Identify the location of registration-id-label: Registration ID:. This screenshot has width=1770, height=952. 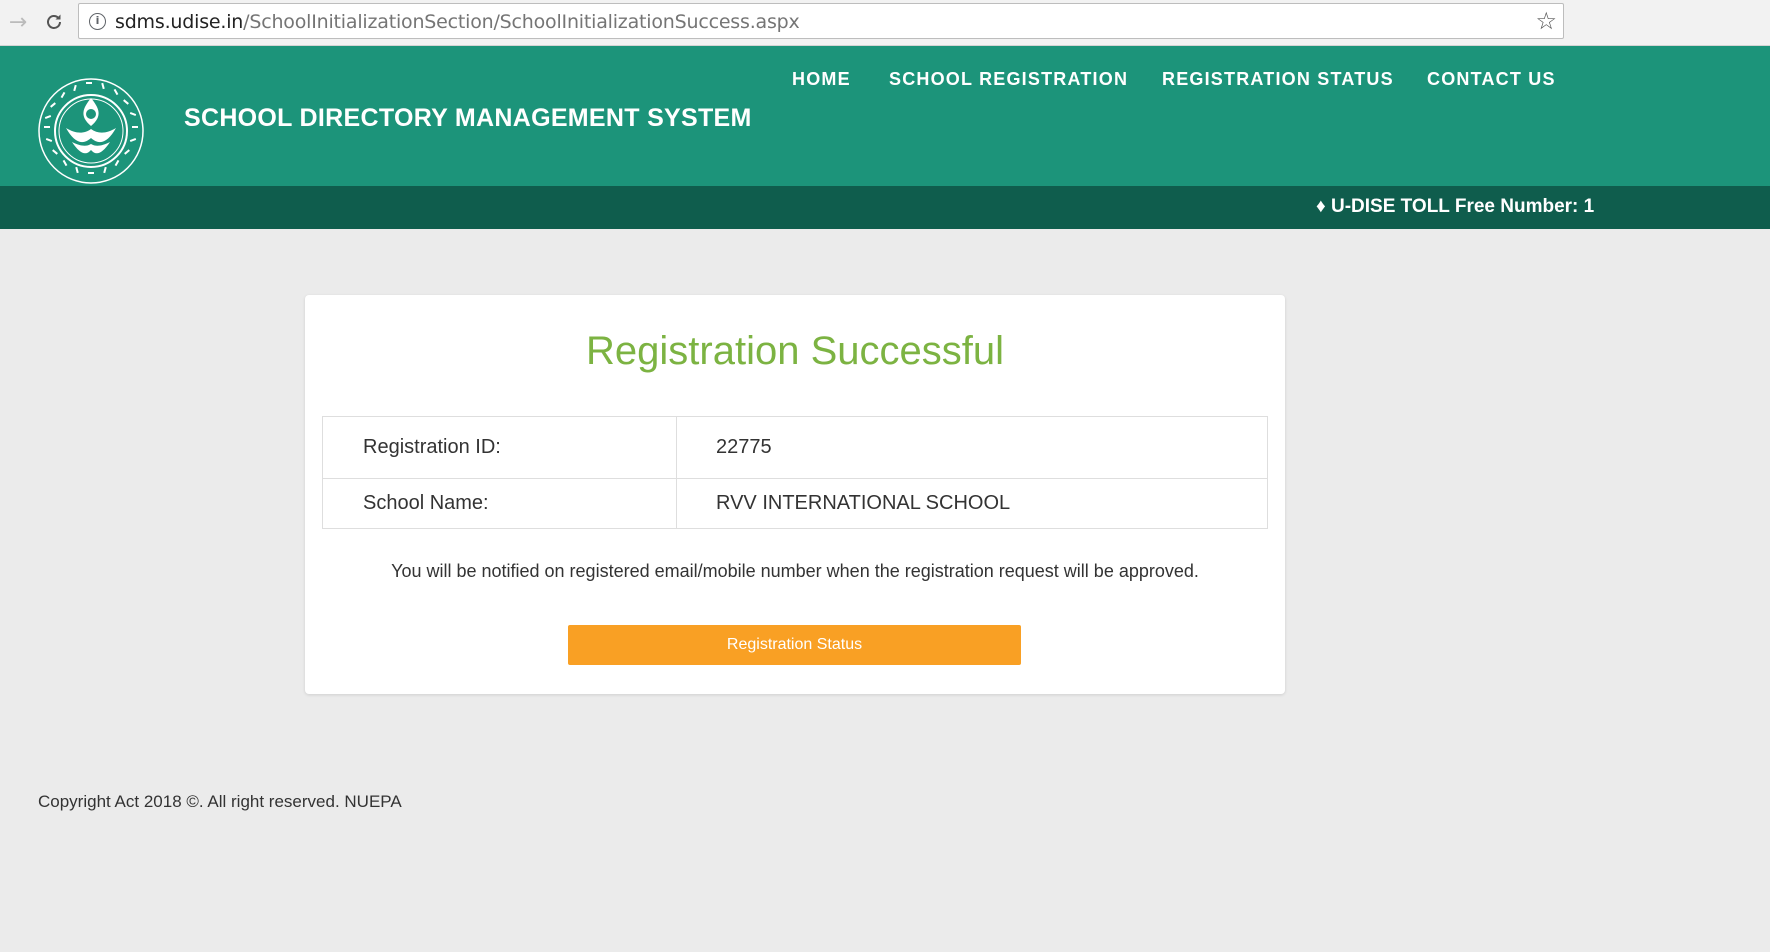
(499, 447).